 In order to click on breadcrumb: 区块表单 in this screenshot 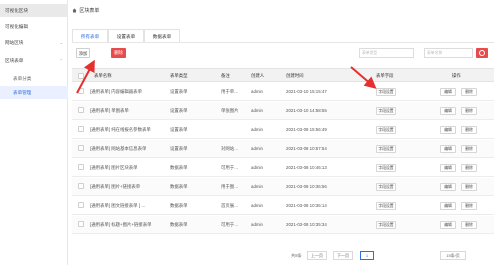, I will do `click(85, 10)`.